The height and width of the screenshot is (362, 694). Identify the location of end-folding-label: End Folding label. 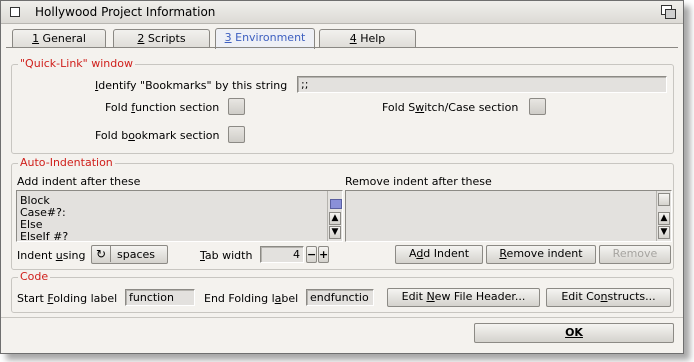
(251, 298).